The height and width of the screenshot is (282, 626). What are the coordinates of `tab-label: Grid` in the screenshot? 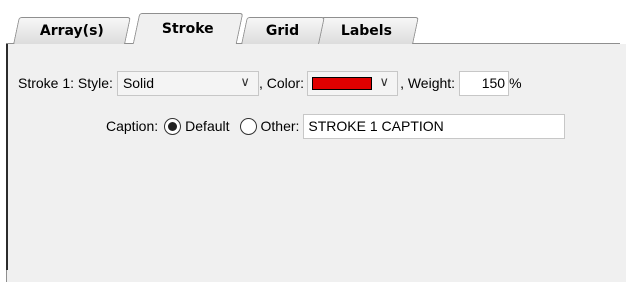 It's located at (283, 31).